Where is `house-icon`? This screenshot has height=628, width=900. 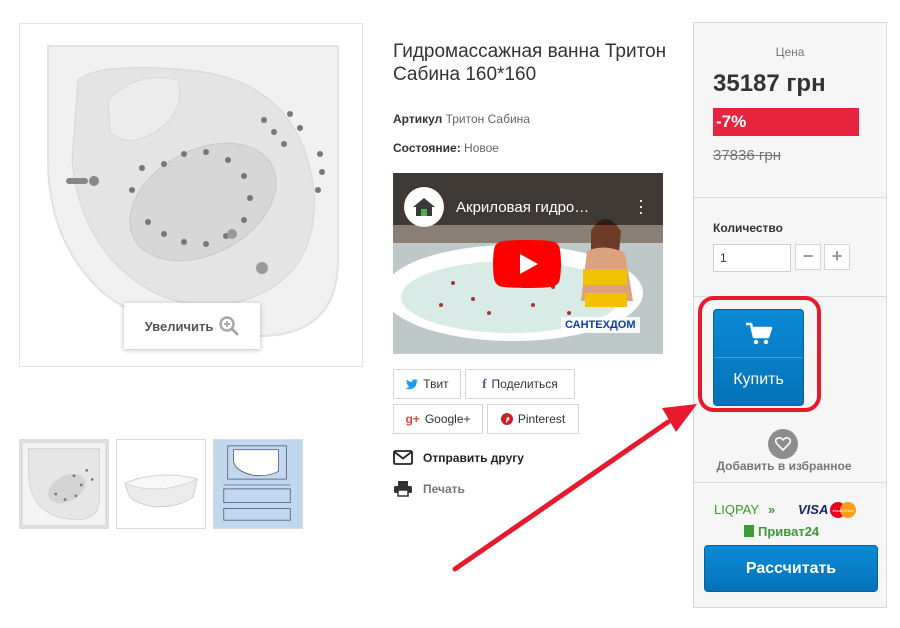 house-icon is located at coordinates (424, 207).